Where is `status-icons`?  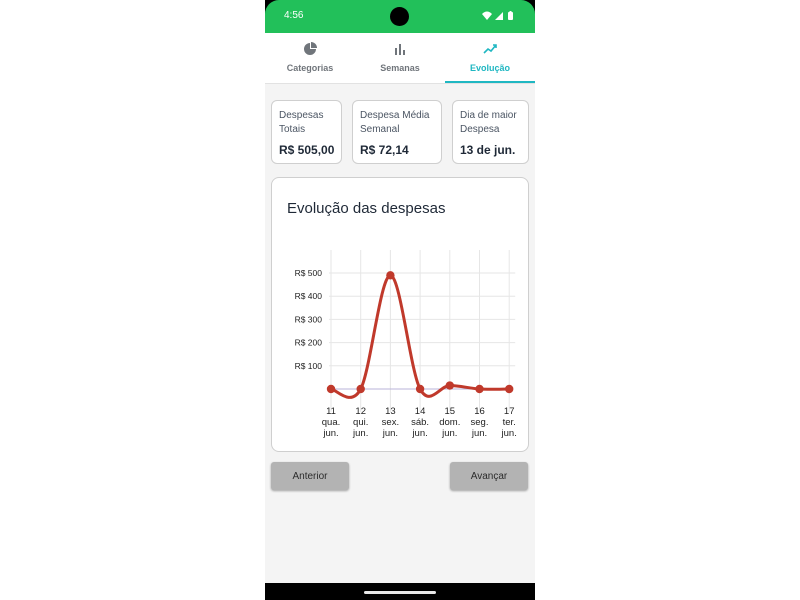
status-icons is located at coordinates (497, 15).